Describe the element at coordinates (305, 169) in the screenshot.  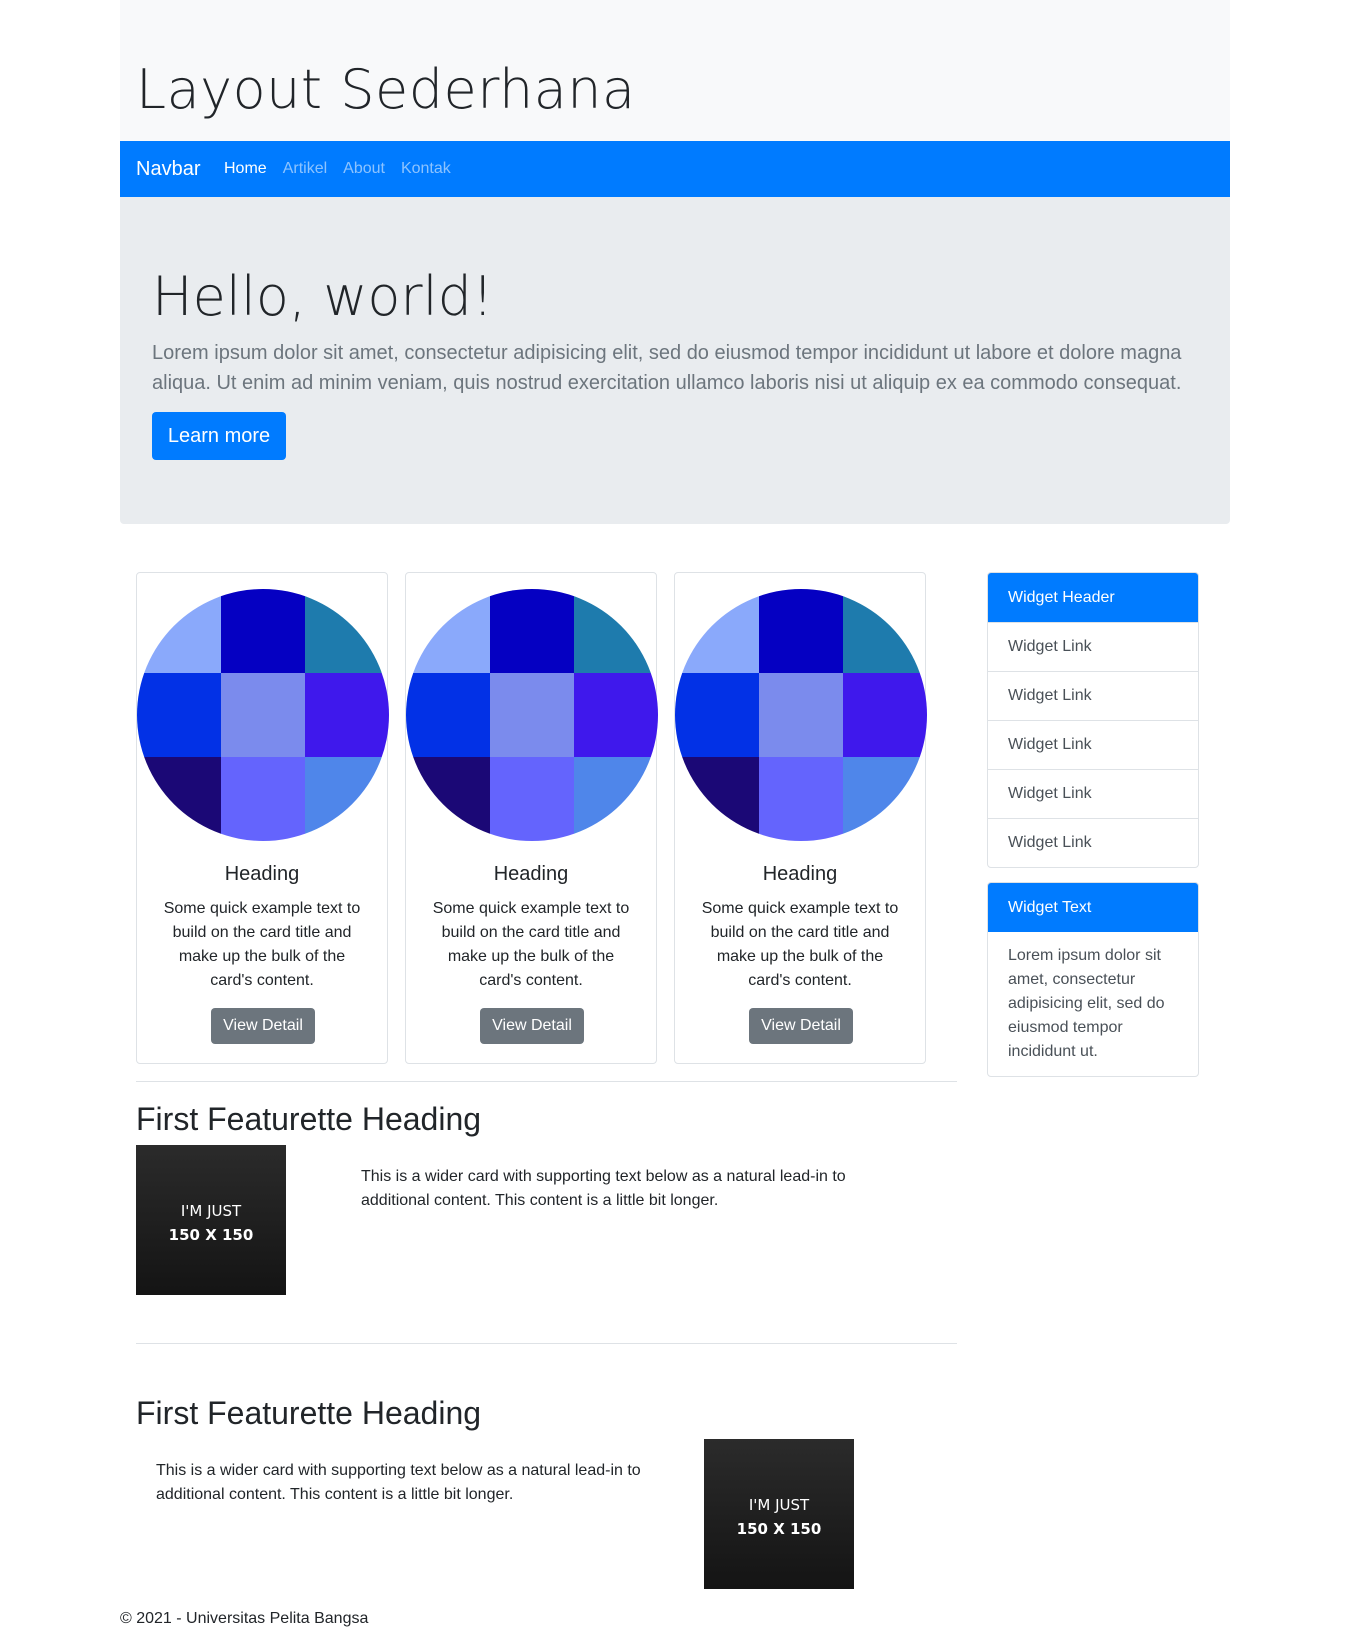
I see `nav-link-artikel: Artikel` at that location.